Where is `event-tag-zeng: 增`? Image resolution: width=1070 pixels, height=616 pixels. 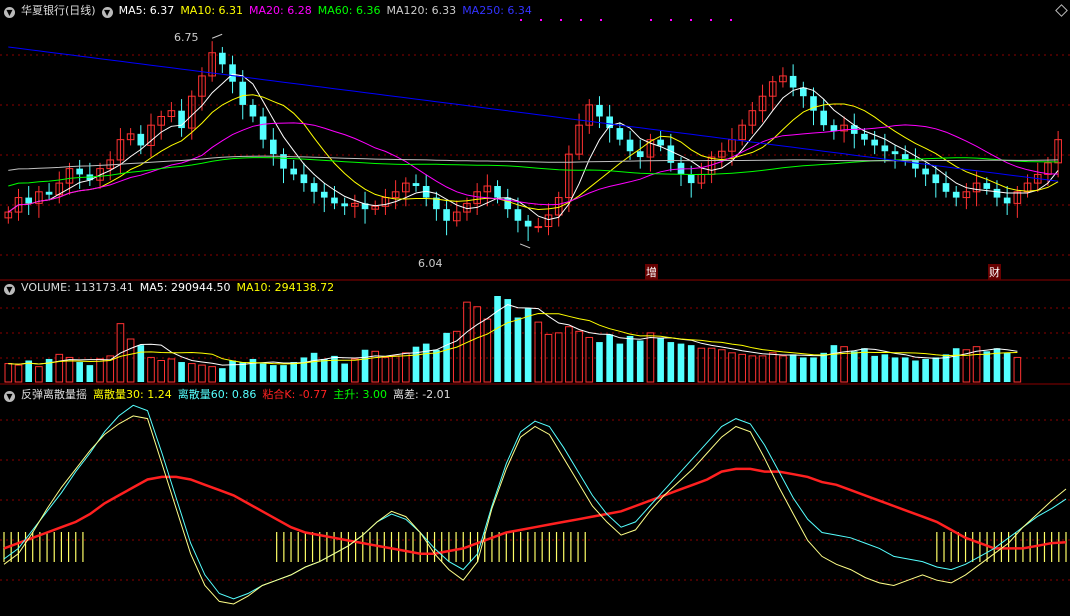
event-tag-zeng: 增 is located at coordinates (651, 272).